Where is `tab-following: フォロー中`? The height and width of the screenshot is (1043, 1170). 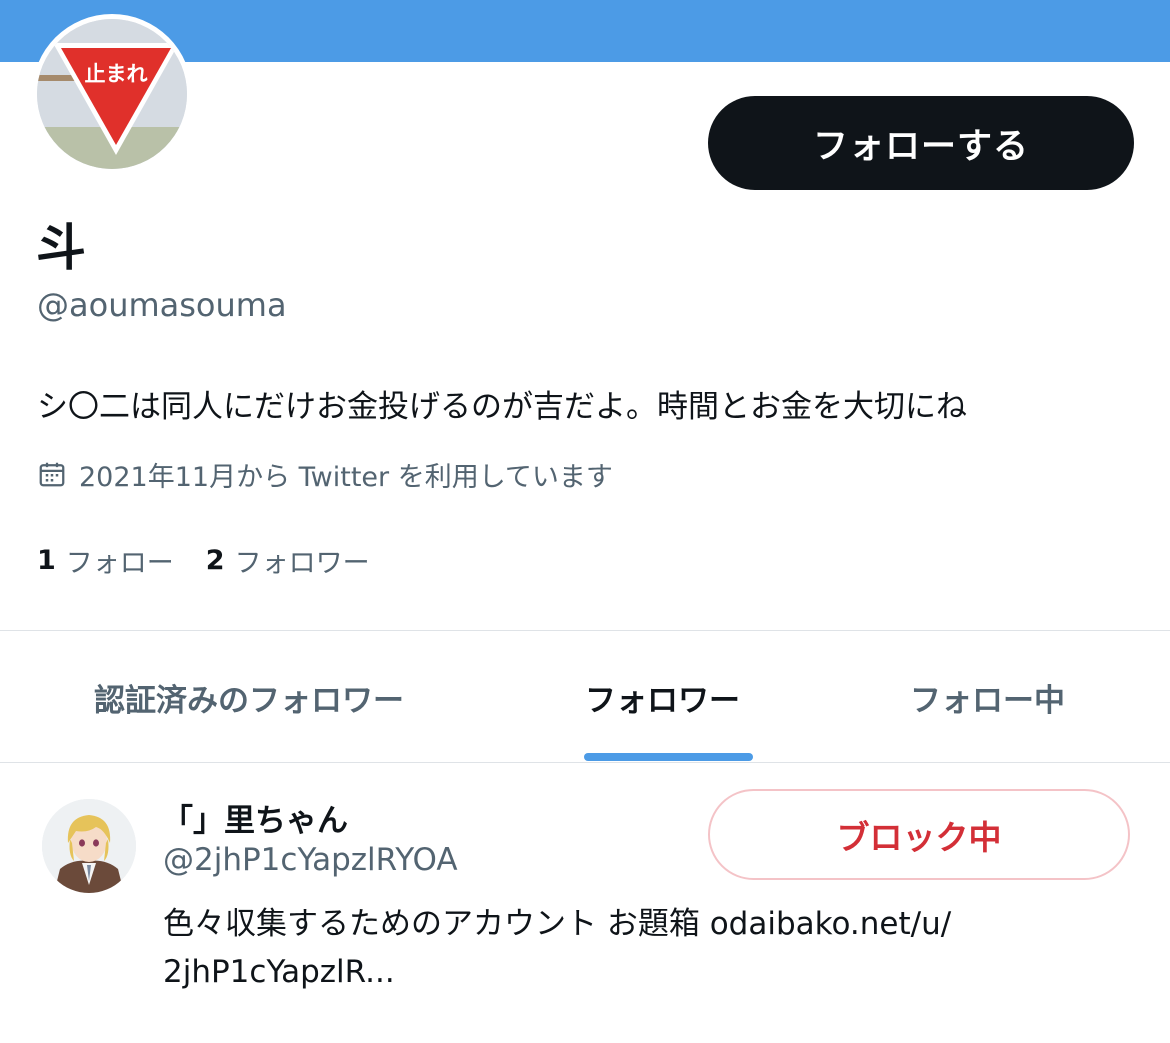
tab-following: フォロー中 is located at coordinates (987, 697).